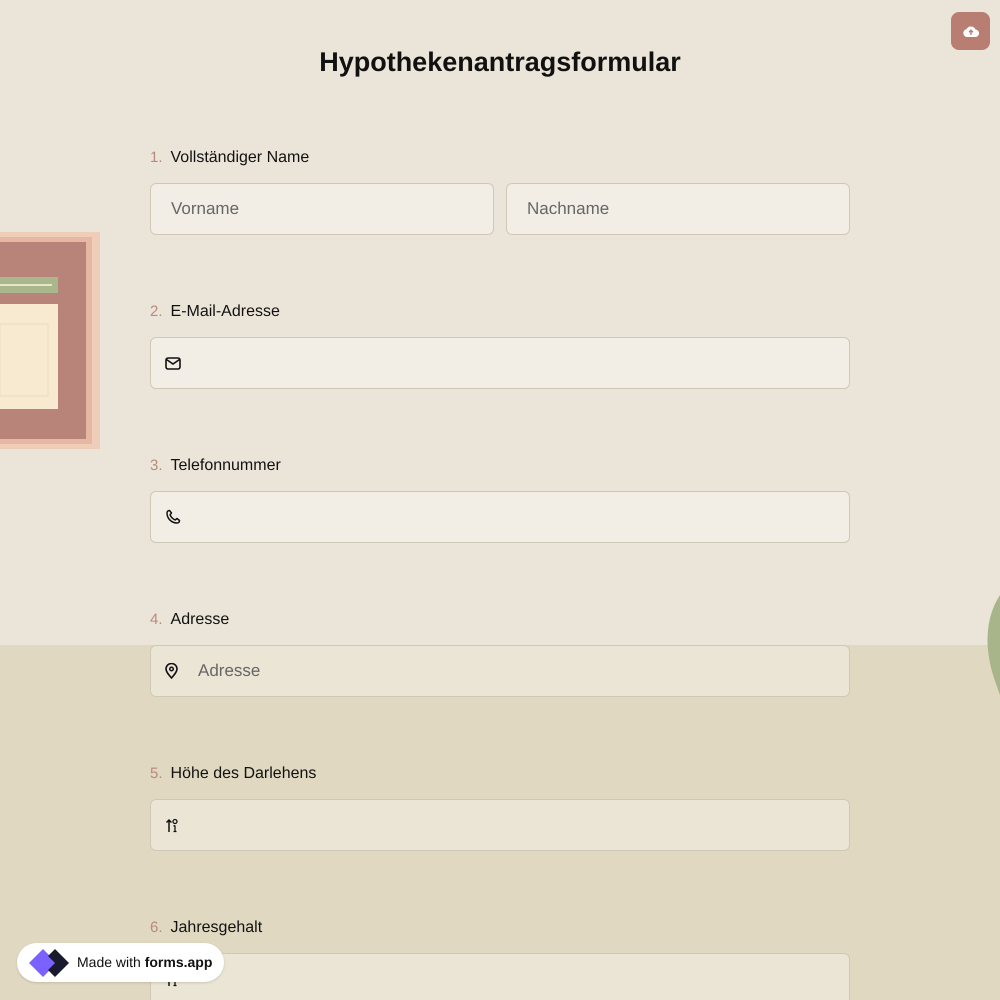 The width and height of the screenshot is (1000, 1000). Describe the element at coordinates (243, 774) in the screenshot. I see `question-label: Höhe des Darlehens` at that location.